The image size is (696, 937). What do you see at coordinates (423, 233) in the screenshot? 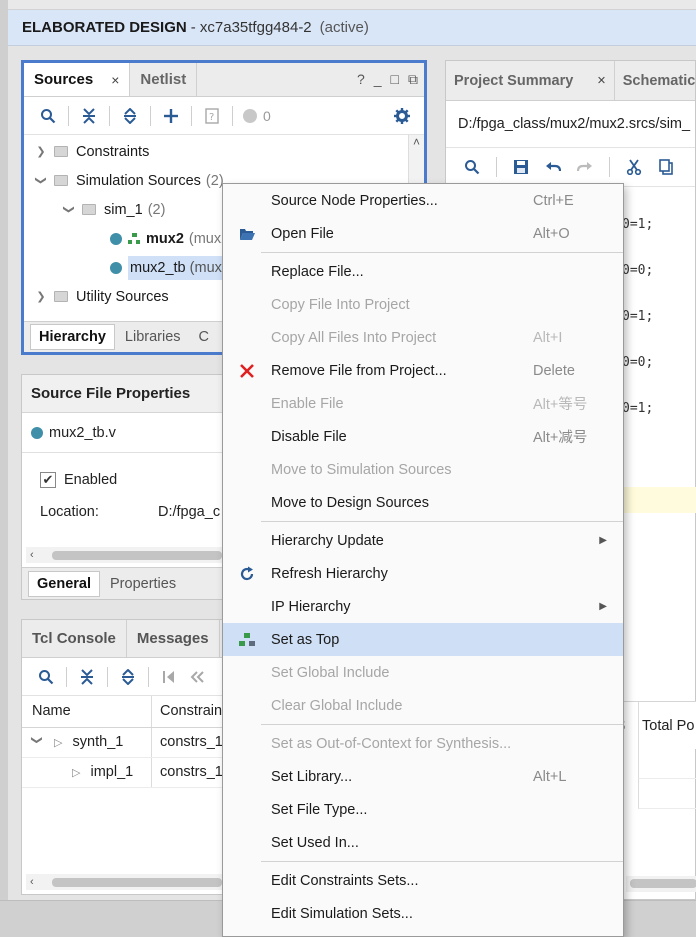
I see `menu-item-open-file: Open File Alt+O` at bounding box center [423, 233].